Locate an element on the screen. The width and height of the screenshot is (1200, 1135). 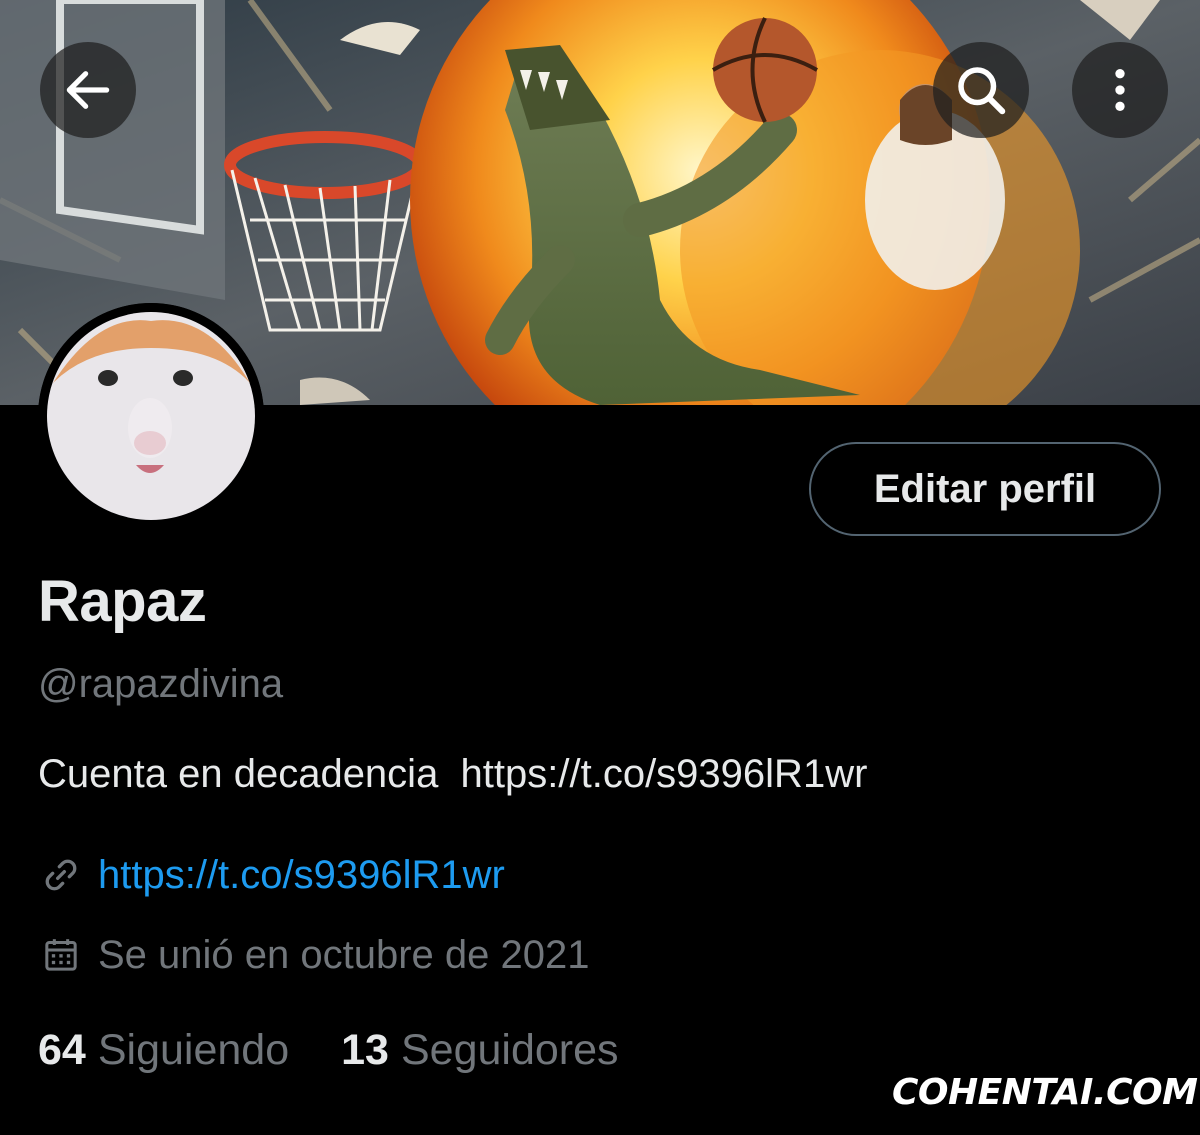
search-button is located at coordinates (981, 90).